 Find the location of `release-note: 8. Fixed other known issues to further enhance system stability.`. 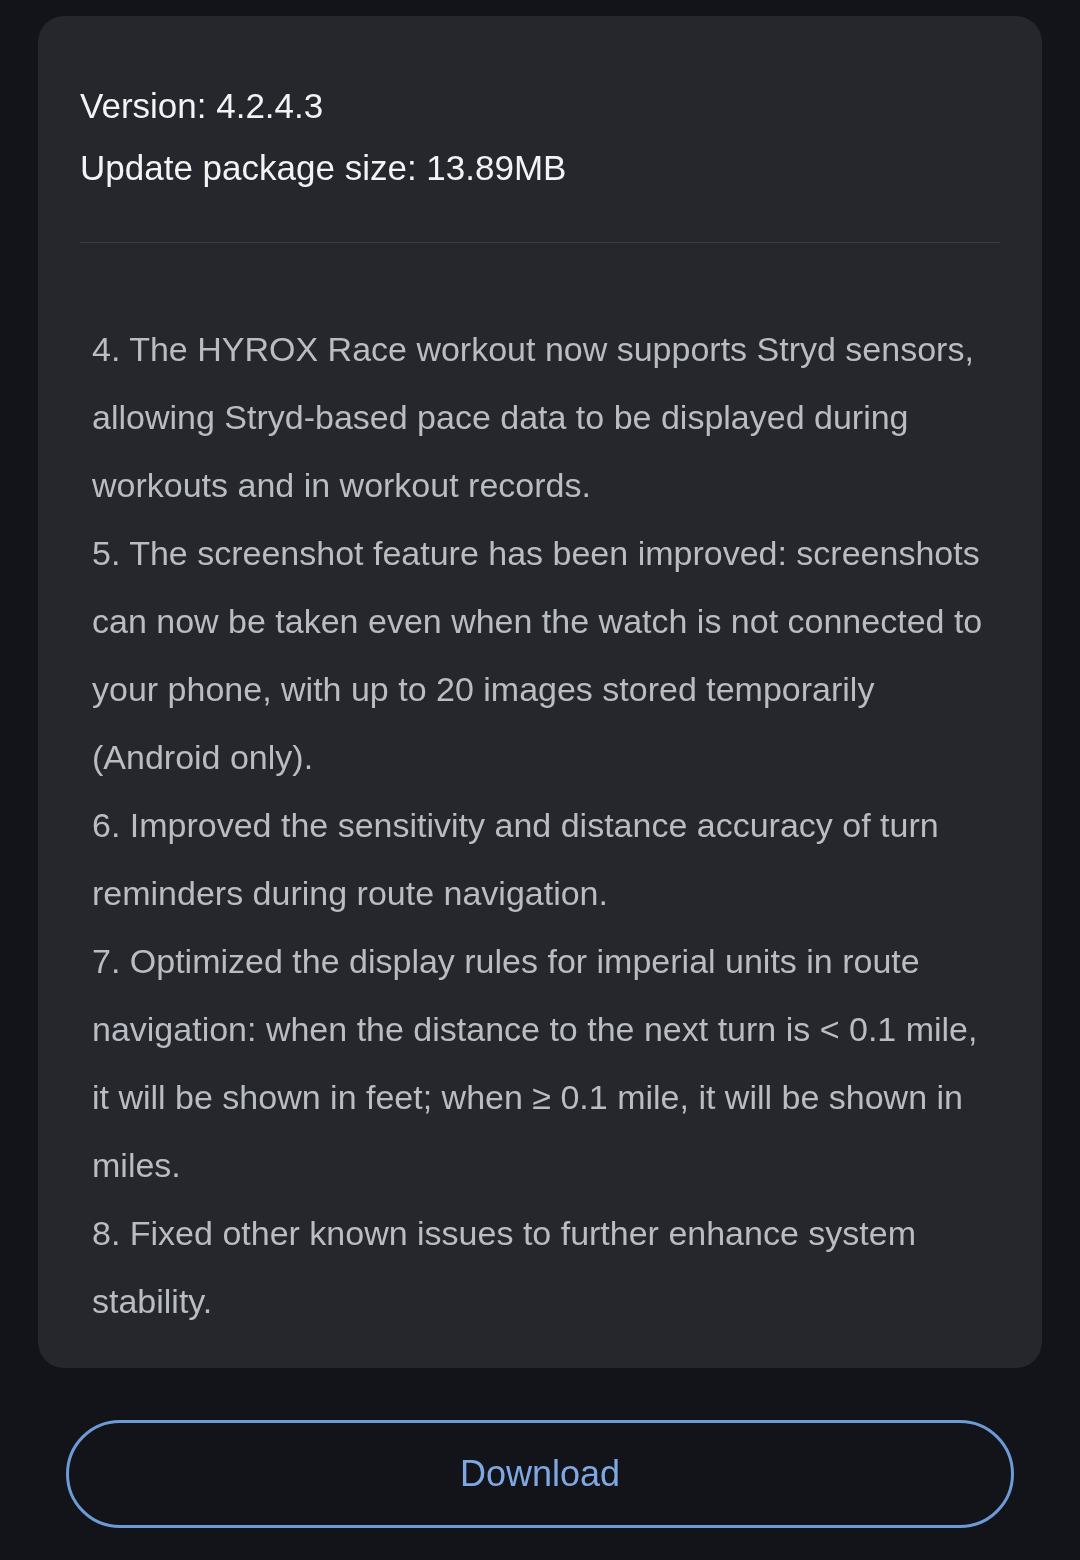

release-note: 8. Fixed other known issues to further enhance system stability. is located at coordinates (504, 1267).